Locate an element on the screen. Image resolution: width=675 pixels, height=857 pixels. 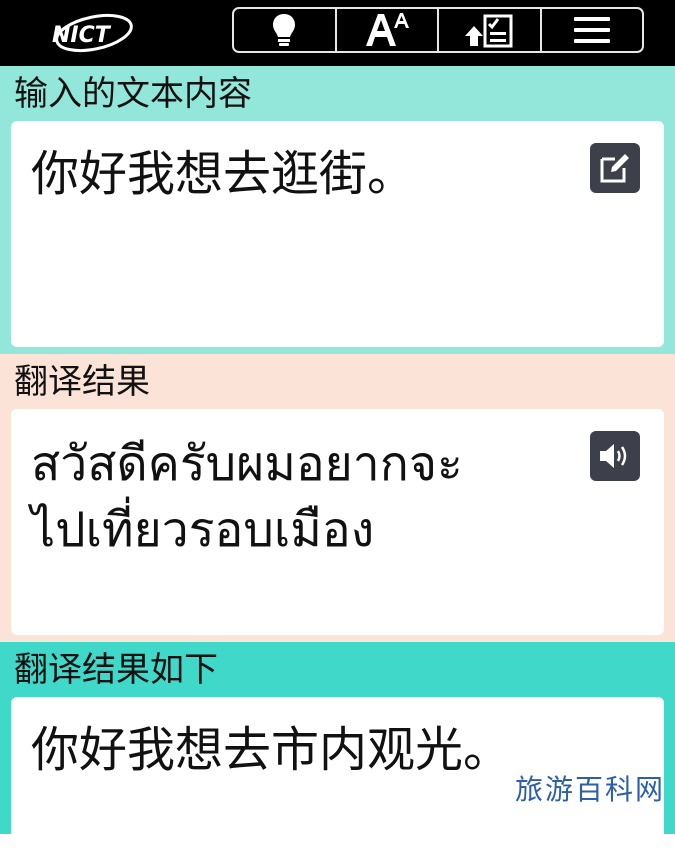
nict-logo: NICT is located at coordinates (90, 33).